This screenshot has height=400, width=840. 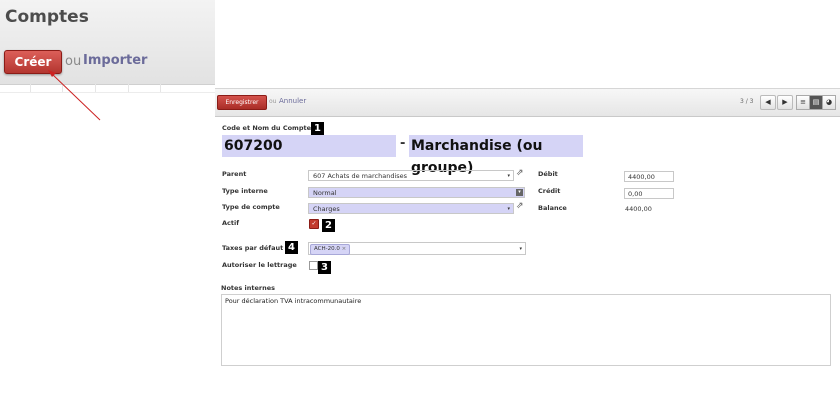 I want to click on form-view-button: ▤, so click(x=816, y=102).